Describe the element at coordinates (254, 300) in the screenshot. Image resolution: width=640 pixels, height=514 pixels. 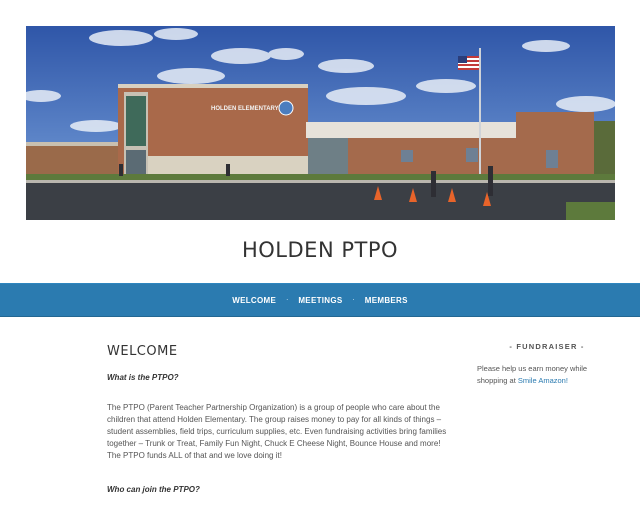
I see `nav-item-welcome: WELCOME` at that location.